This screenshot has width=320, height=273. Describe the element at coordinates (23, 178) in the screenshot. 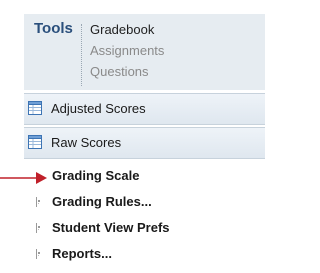

I see `pointer-arrow-icon` at that location.